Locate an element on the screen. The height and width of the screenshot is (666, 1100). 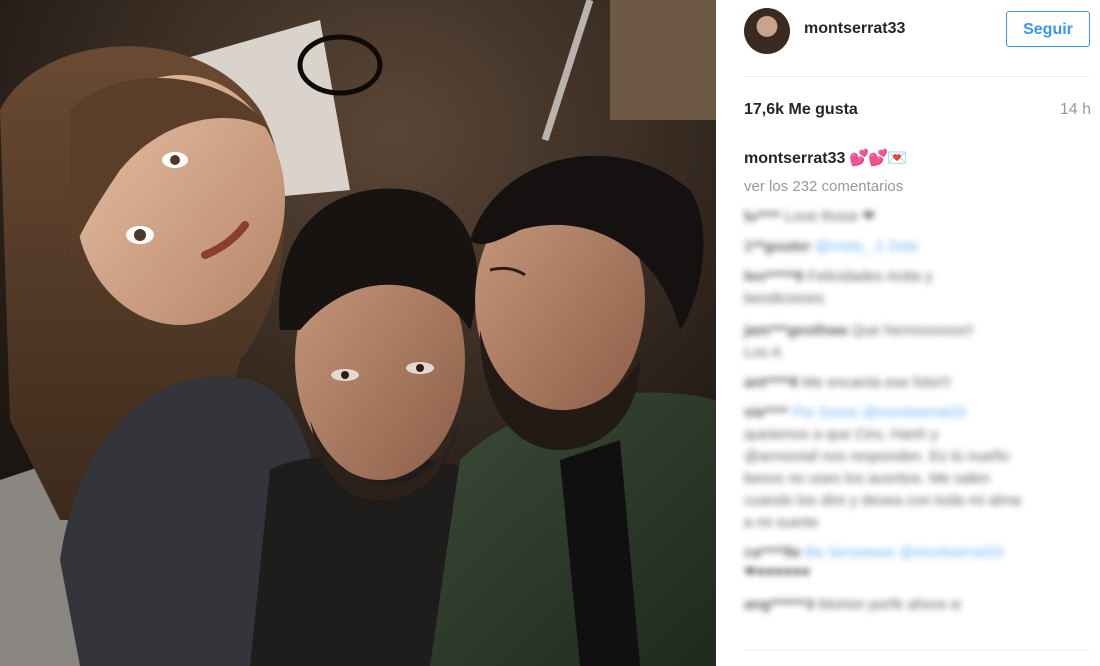
comment-text: @armoniaf nos responden. Es tú nueño is located at coordinates (877, 456).